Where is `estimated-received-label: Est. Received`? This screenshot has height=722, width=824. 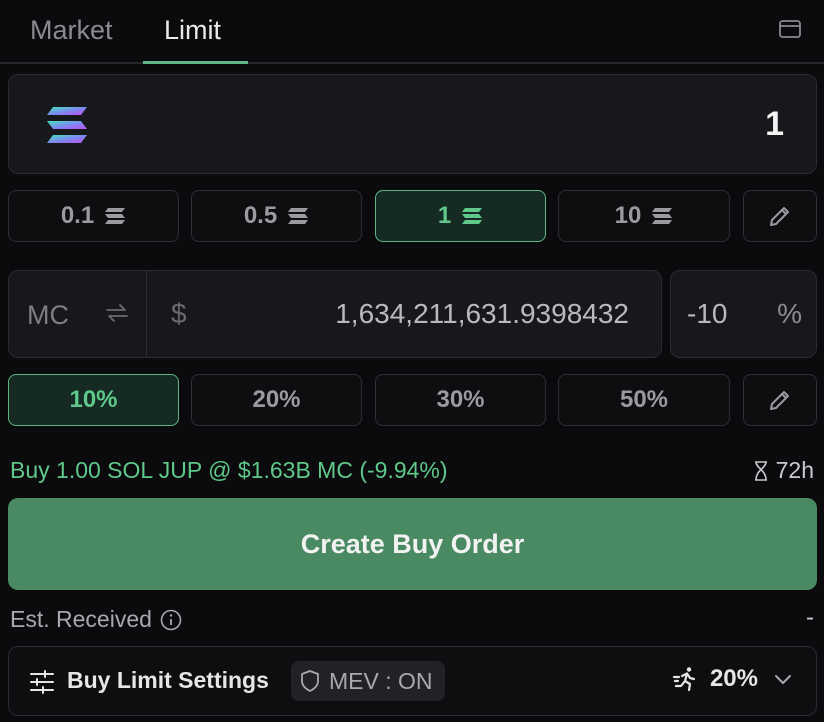
estimated-received-label: Est. Received is located at coordinates (81, 619).